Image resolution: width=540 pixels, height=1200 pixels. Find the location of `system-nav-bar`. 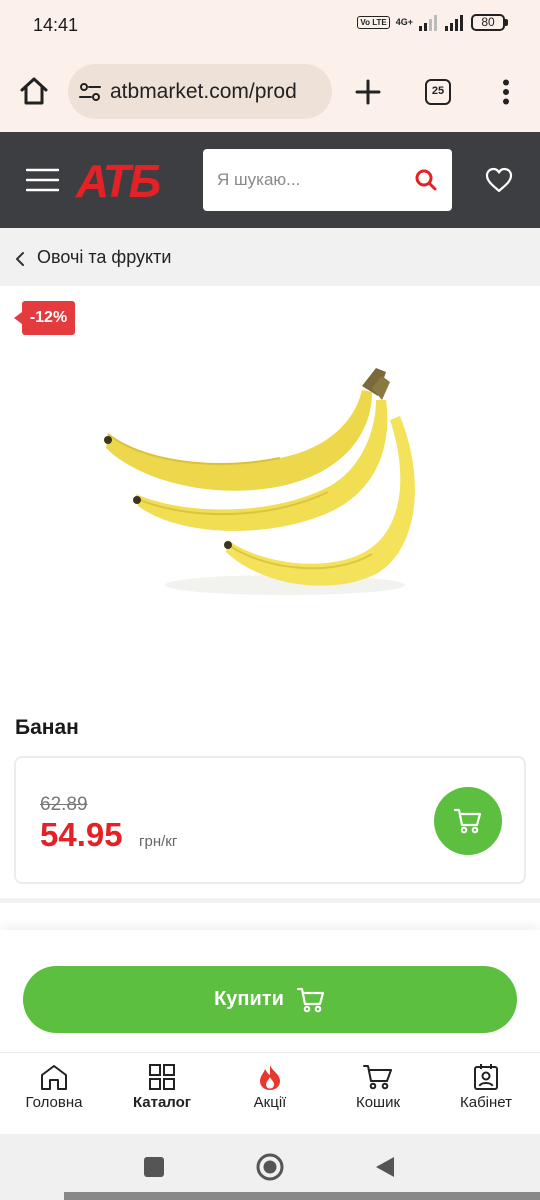

system-nav-bar is located at coordinates (270, 1167).